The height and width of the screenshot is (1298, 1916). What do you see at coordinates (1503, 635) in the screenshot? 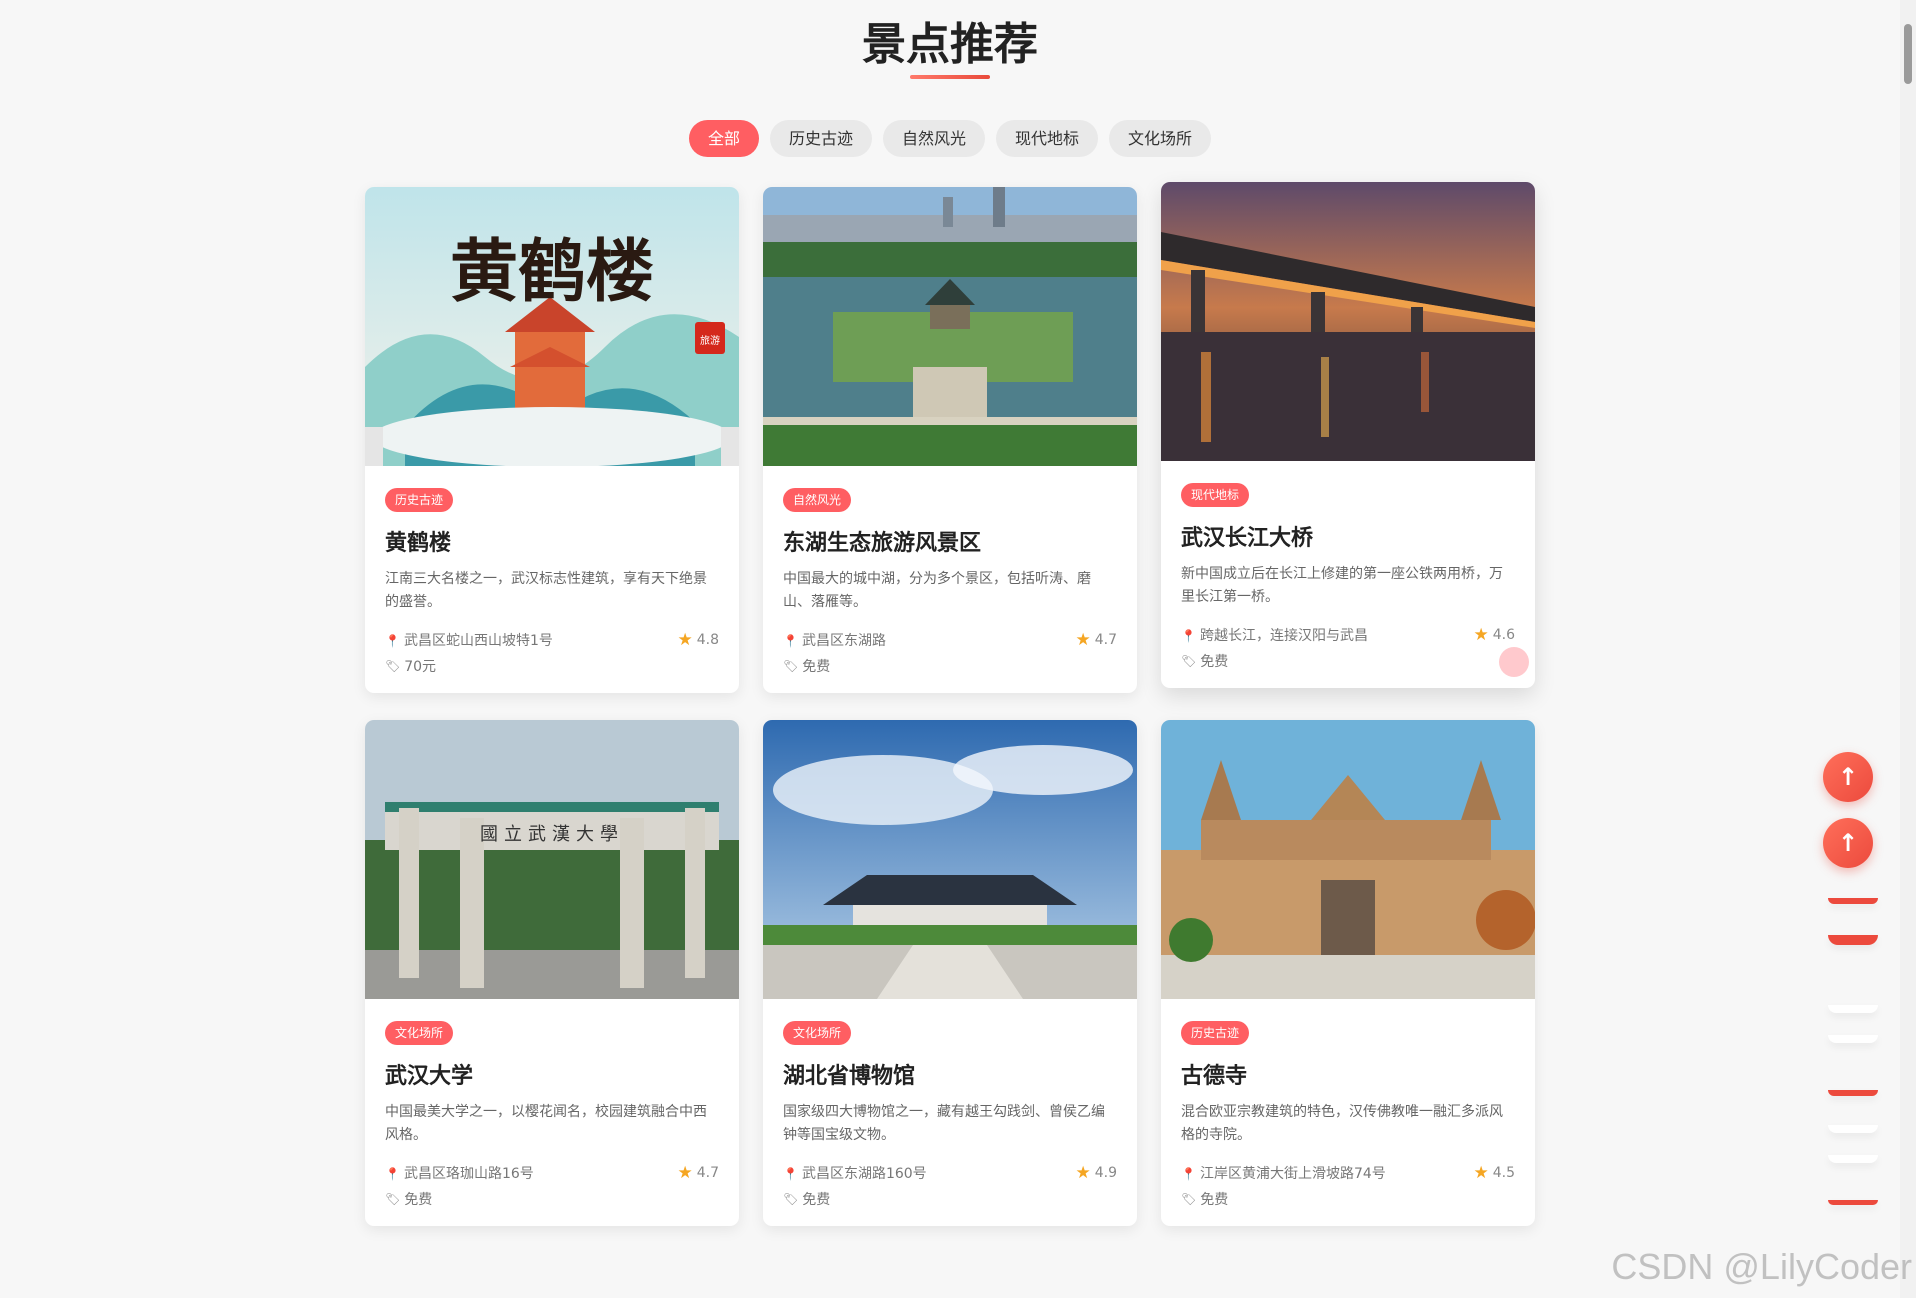
I see `attraction-rating: 4.6` at bounding box center [1503, 635].